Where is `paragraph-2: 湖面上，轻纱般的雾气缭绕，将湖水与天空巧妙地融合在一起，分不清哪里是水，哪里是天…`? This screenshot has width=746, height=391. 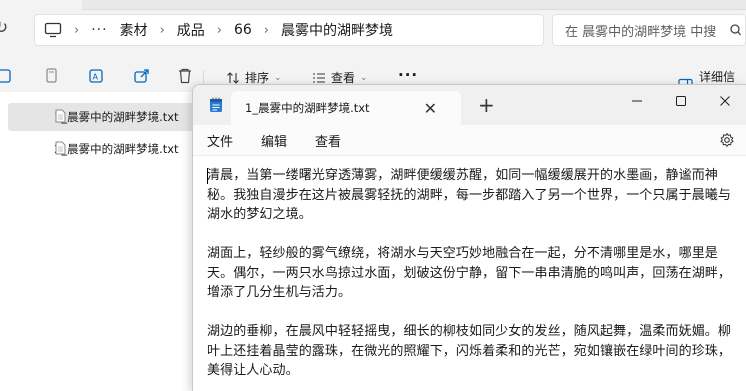
paragraph-2: 湖面上，轻纱般的雾气缭绕，将湖水与天空巧妙地融合在一起，分不清哪里是水，哪里是天… is located at coordinates (469, 273).